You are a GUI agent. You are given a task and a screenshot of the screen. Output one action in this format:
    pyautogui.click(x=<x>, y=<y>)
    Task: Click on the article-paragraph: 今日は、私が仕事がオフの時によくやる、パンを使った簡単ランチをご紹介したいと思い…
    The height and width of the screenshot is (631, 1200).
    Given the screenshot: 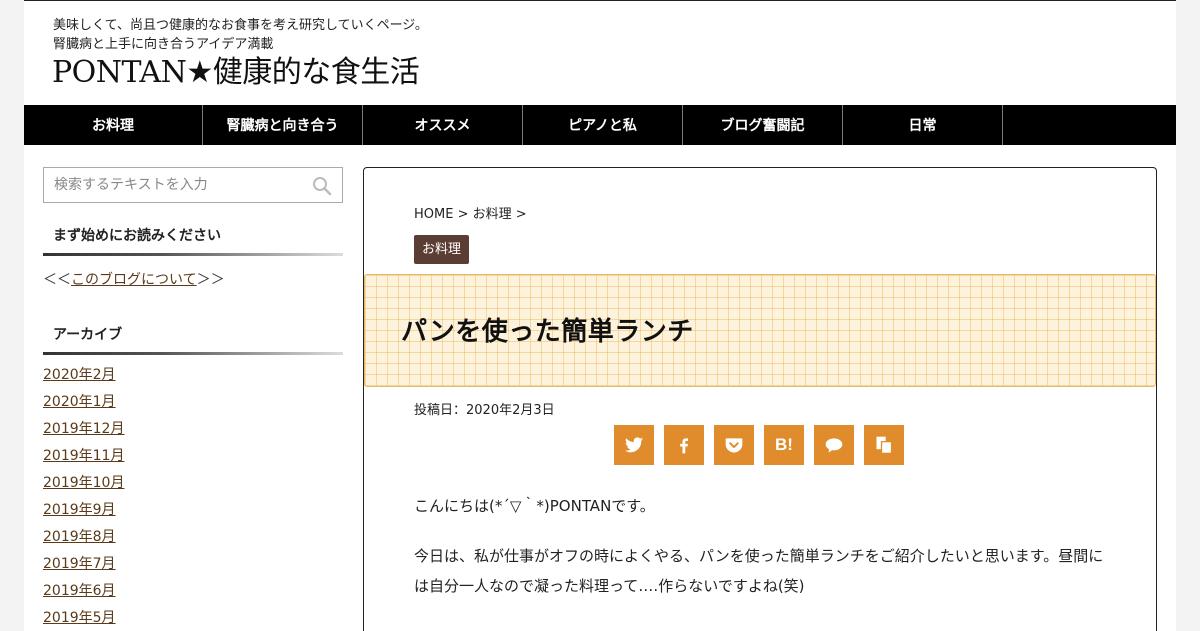 What is the action you would take?
    pyautogui.click(x=759, y=571)
    